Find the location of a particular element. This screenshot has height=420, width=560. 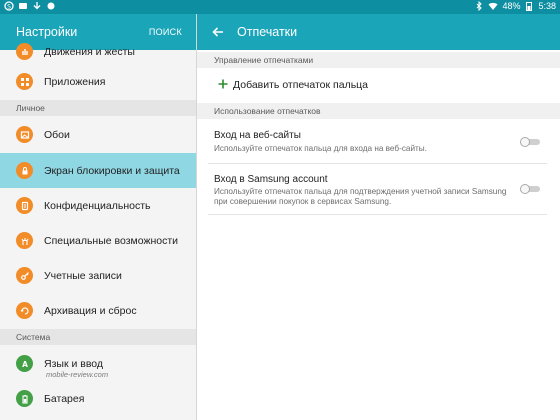

samsung-account-toggle is located at coordinates (530, 189).